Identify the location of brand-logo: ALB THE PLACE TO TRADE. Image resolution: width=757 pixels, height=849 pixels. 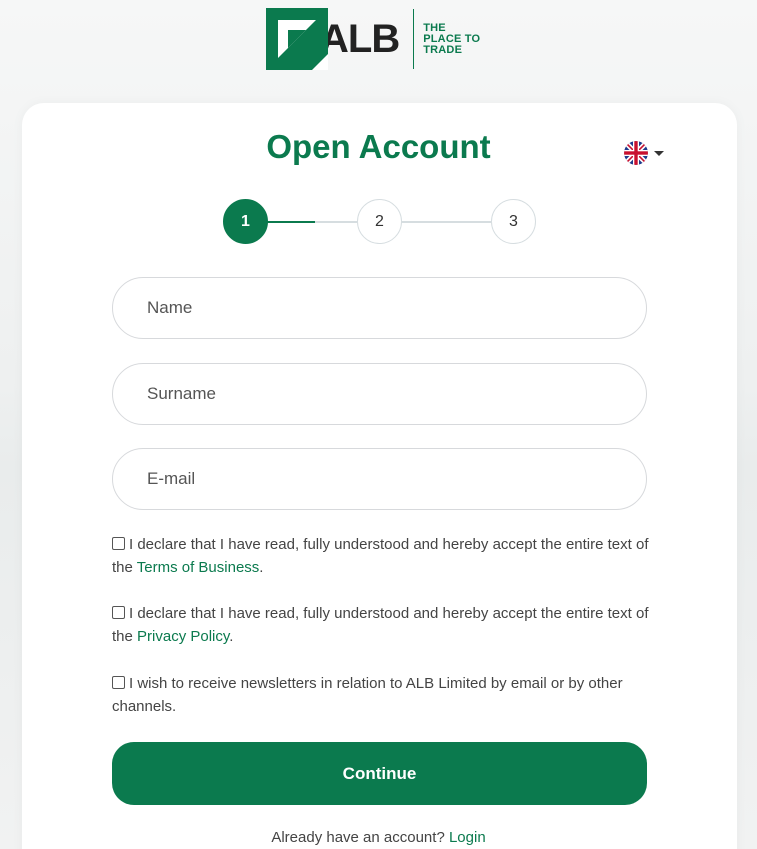
(373, 39).